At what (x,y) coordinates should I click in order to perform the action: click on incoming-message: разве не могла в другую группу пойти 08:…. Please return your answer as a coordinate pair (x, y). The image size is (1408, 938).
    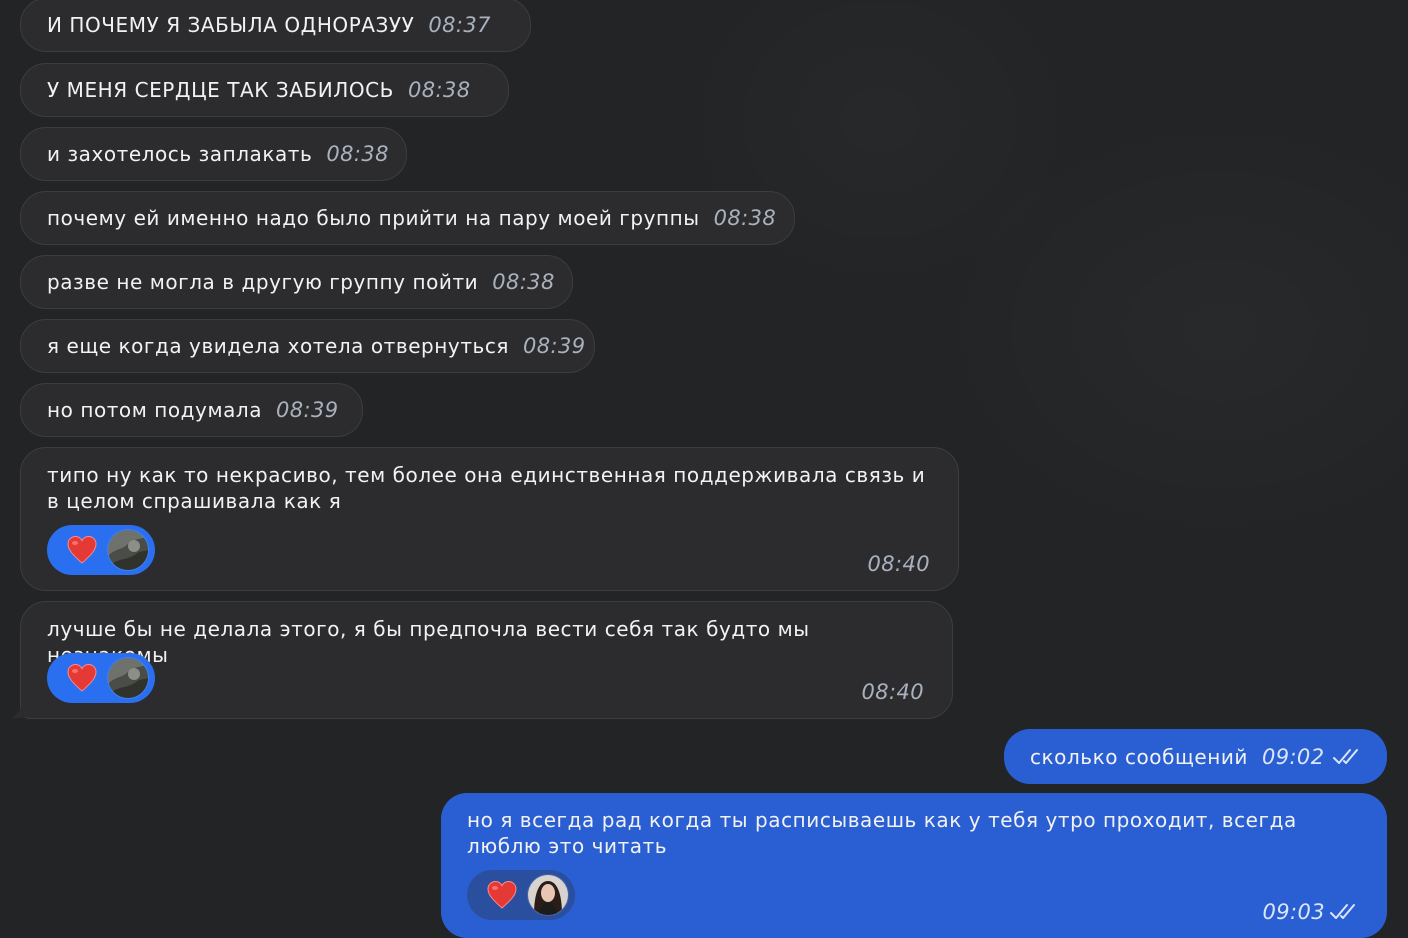
    Looking at the image, I should click on (296, 282).